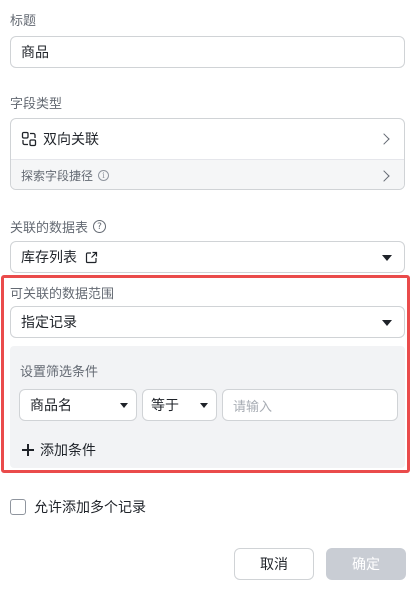 This screenshot has height=589, width=420. What do you see at coordinates (68, 451) in the screenshot?
I see `add-condition-label: 添加条件` at bounding box center [68, 451].